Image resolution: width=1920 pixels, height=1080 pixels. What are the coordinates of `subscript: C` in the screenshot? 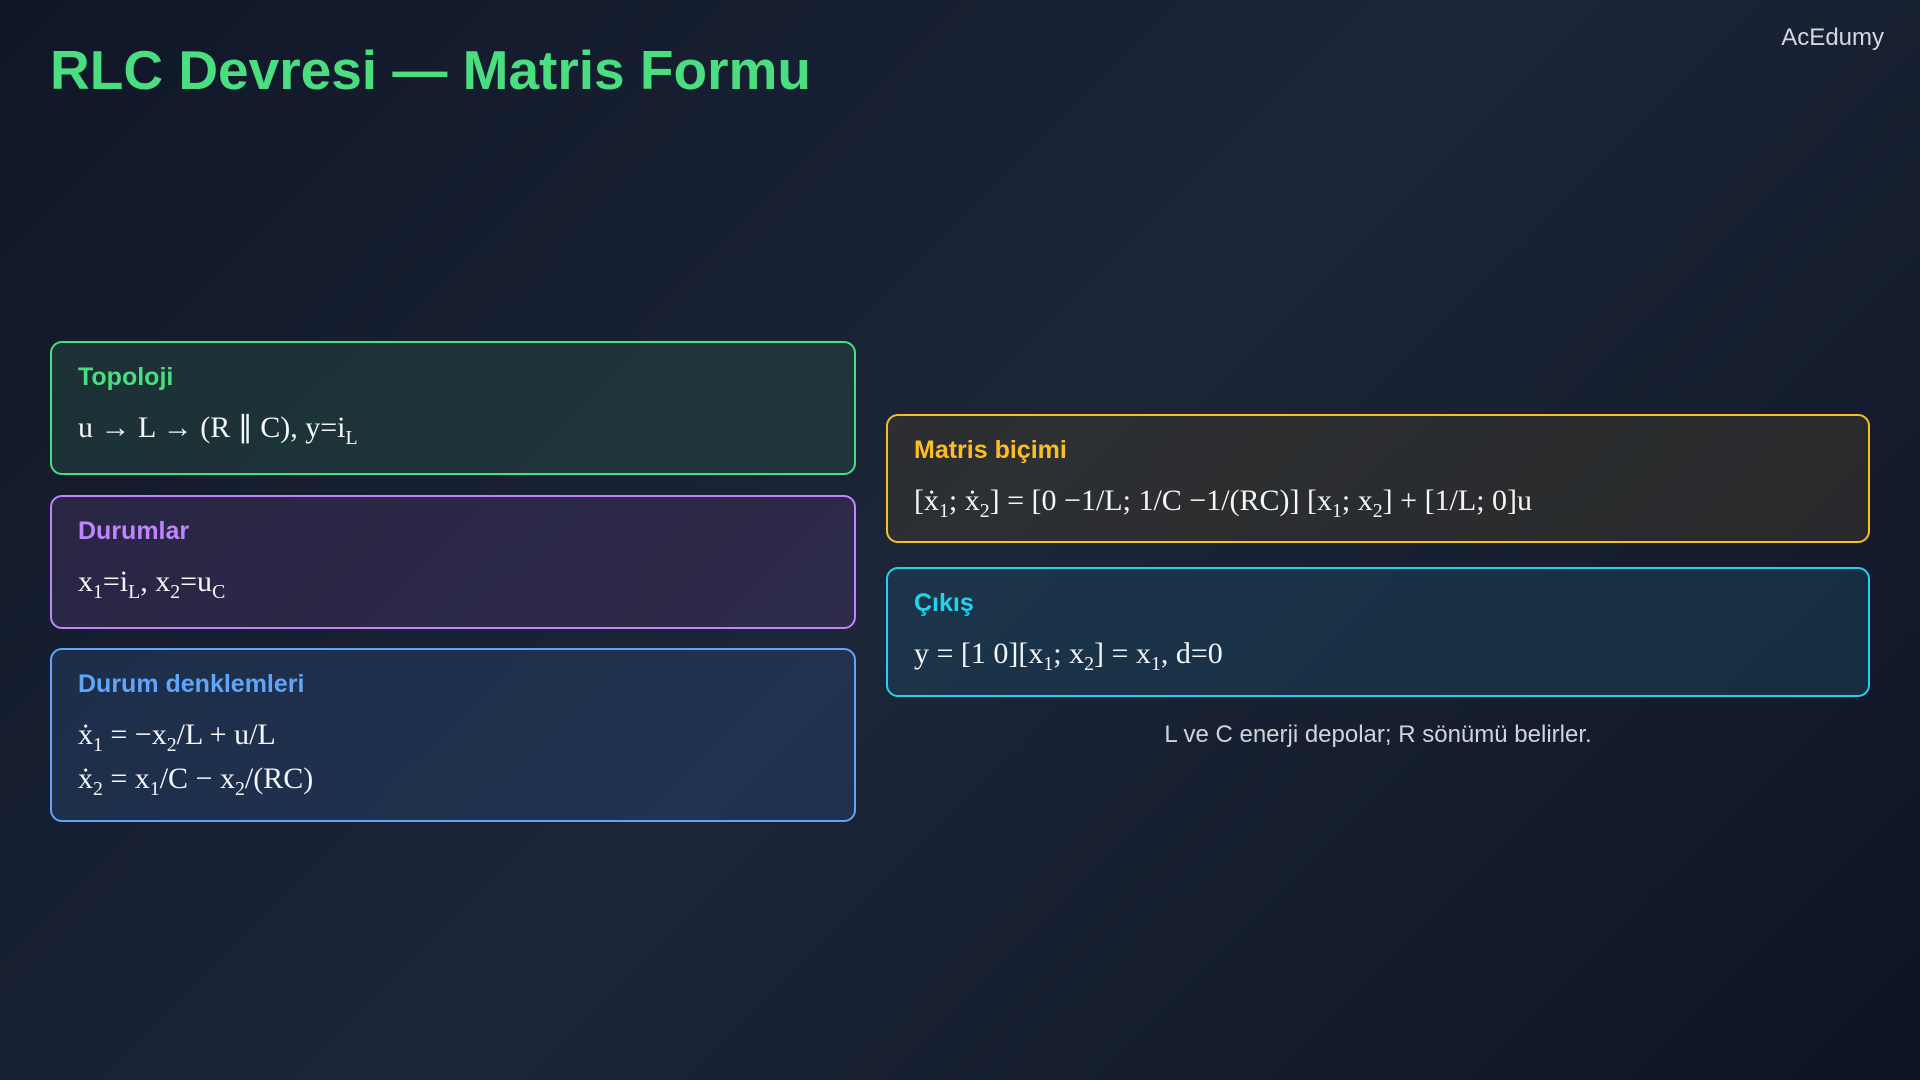 It's located at (219, 592).